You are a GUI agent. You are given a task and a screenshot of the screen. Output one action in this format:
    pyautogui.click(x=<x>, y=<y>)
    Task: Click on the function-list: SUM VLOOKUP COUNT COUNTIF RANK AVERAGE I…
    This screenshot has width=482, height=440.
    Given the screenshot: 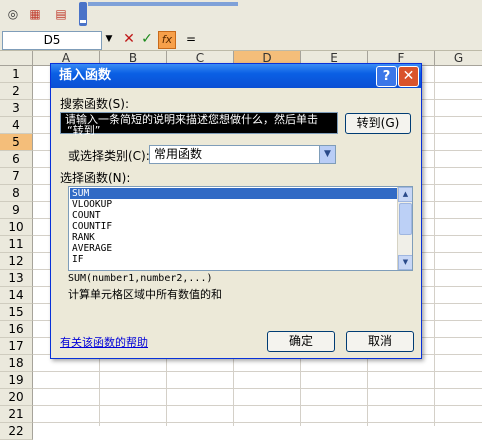 What is the action you would take?
    pyautogui.click(x=240, y=228)
    